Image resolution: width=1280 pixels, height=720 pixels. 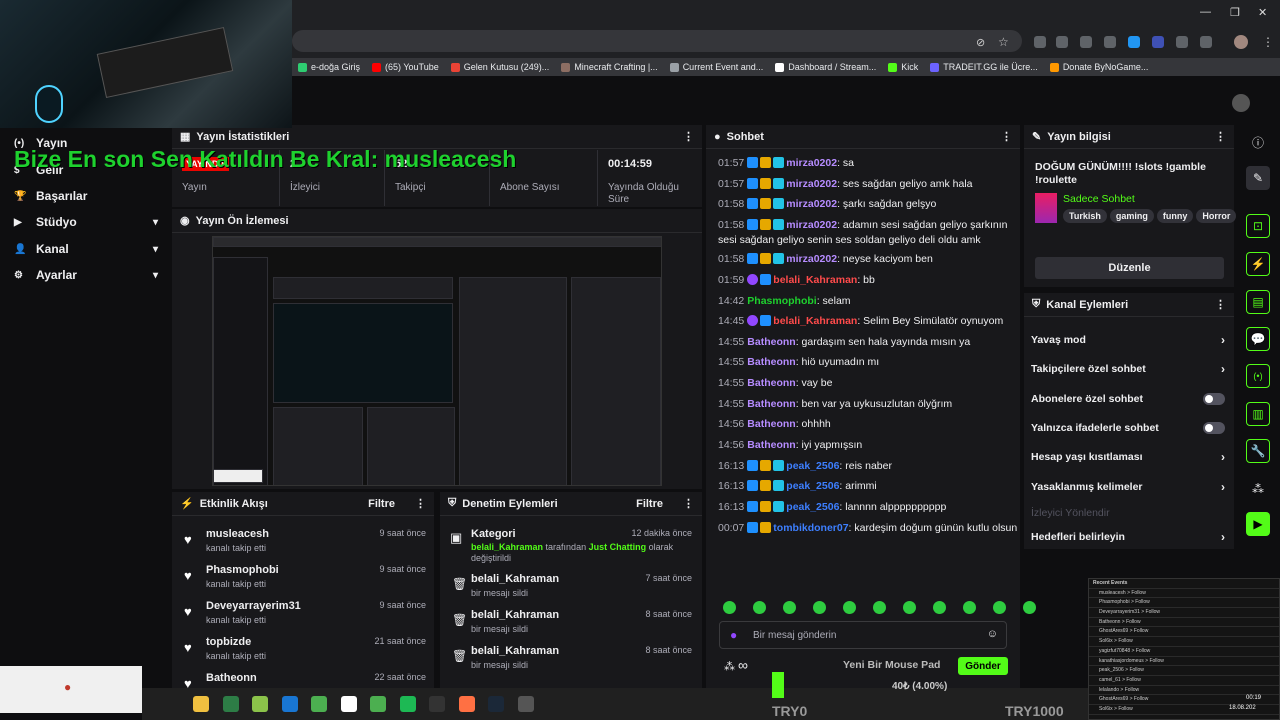 What do you see at coordinates (1003, 42) in the screenshot?
I see `star-icon: ☆` at bounding box center [1003, 42].